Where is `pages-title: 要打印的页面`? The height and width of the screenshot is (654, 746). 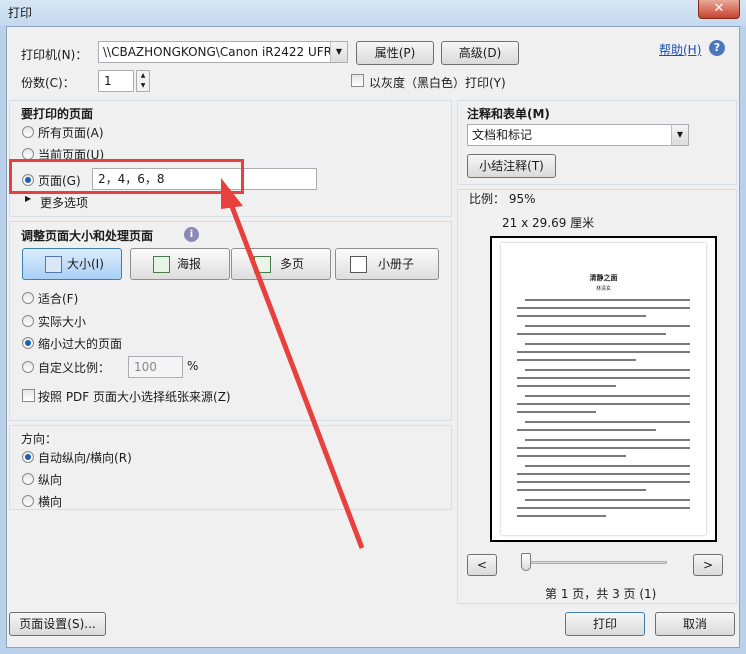
pages-title: 要打印的页面 is located at coordinates (57, 114).